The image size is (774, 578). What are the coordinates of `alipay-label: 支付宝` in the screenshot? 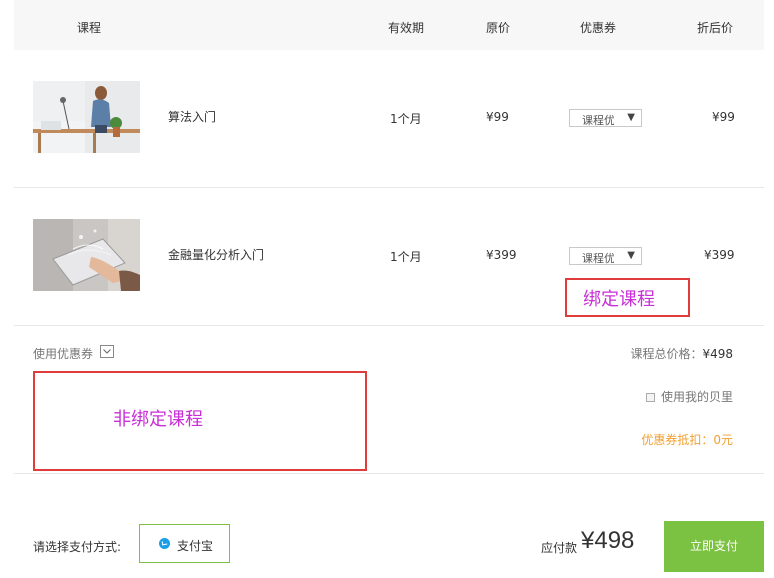 It's located at (195, 546).